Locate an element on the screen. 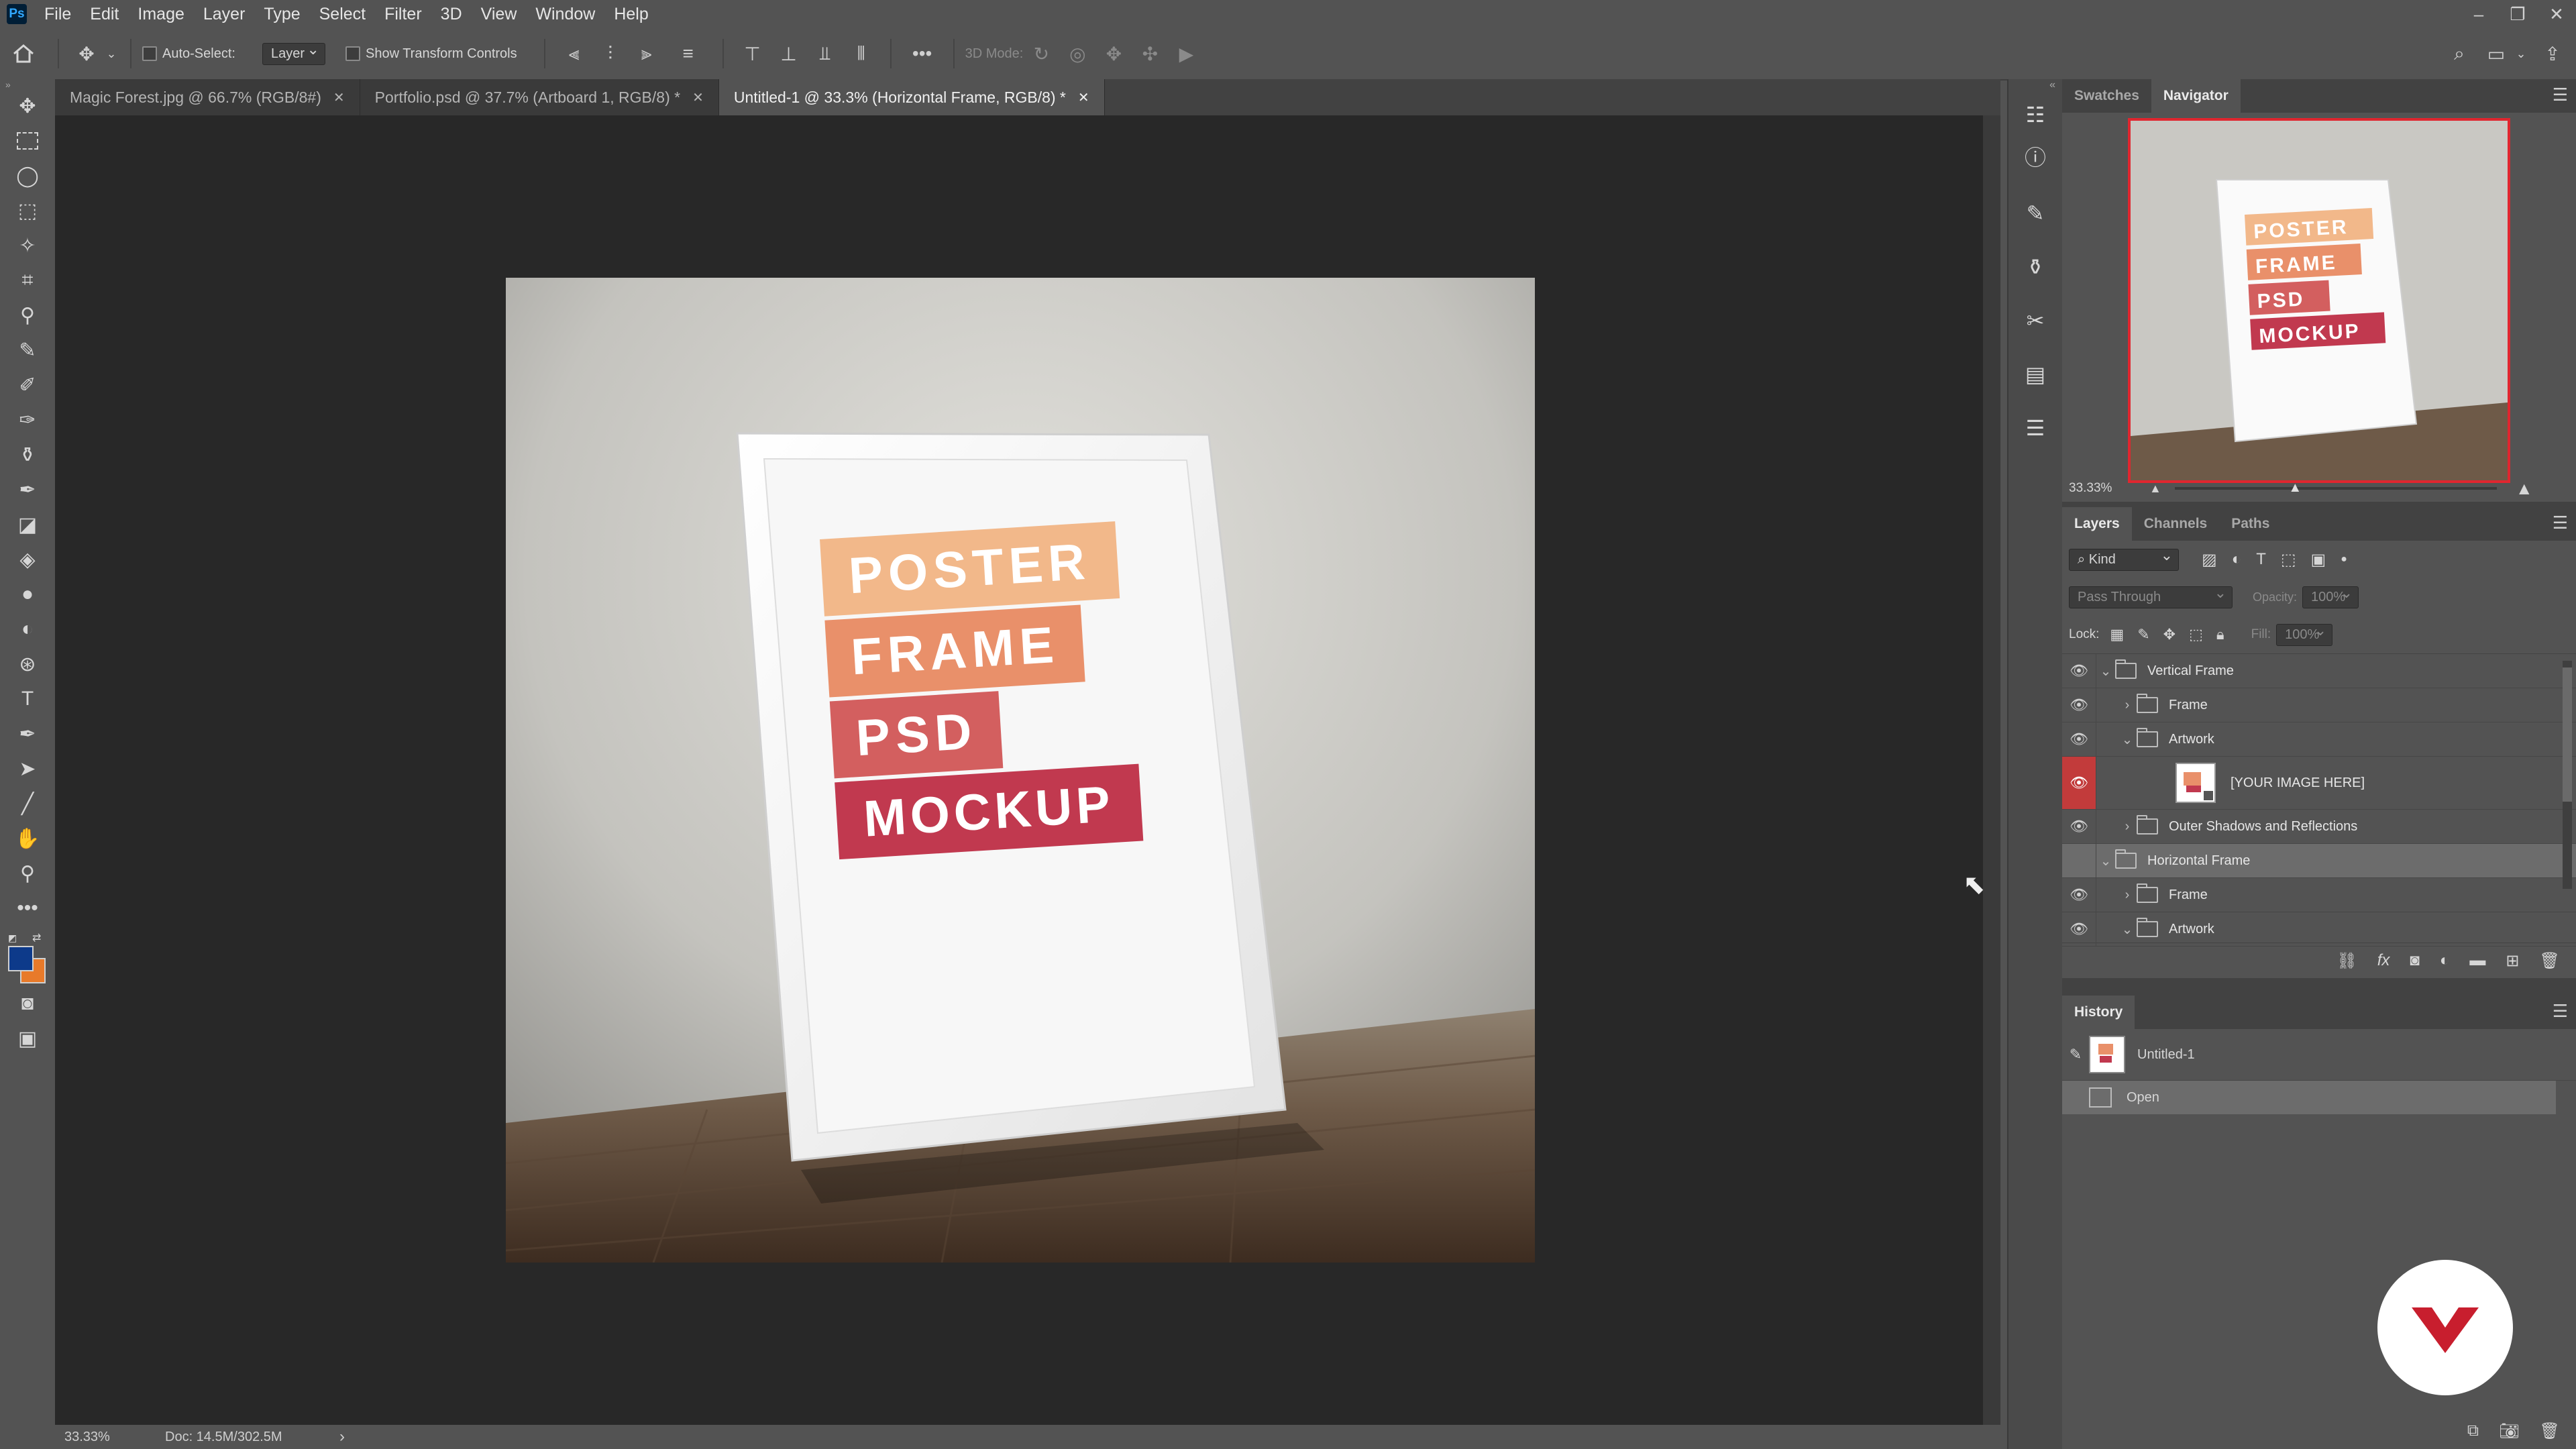 The width and height of the screenshot is (2576, 1449). opacity-input: 100% is located at coordinates (2330, 596).